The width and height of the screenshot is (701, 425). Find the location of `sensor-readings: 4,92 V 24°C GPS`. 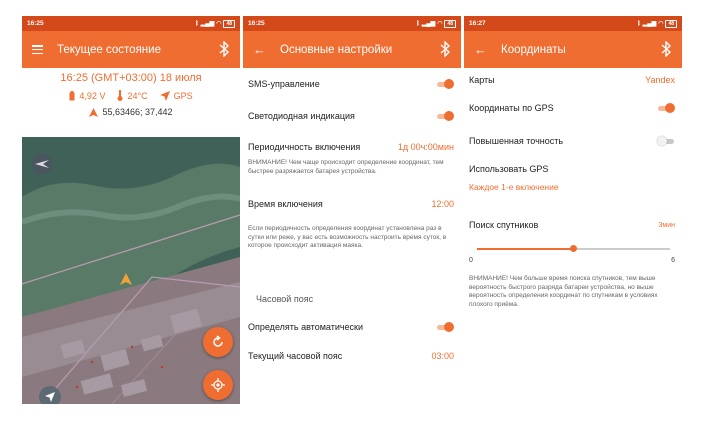

sensor-readings: 4,92 V 24°C GPS is located at coordinates (131, 95).